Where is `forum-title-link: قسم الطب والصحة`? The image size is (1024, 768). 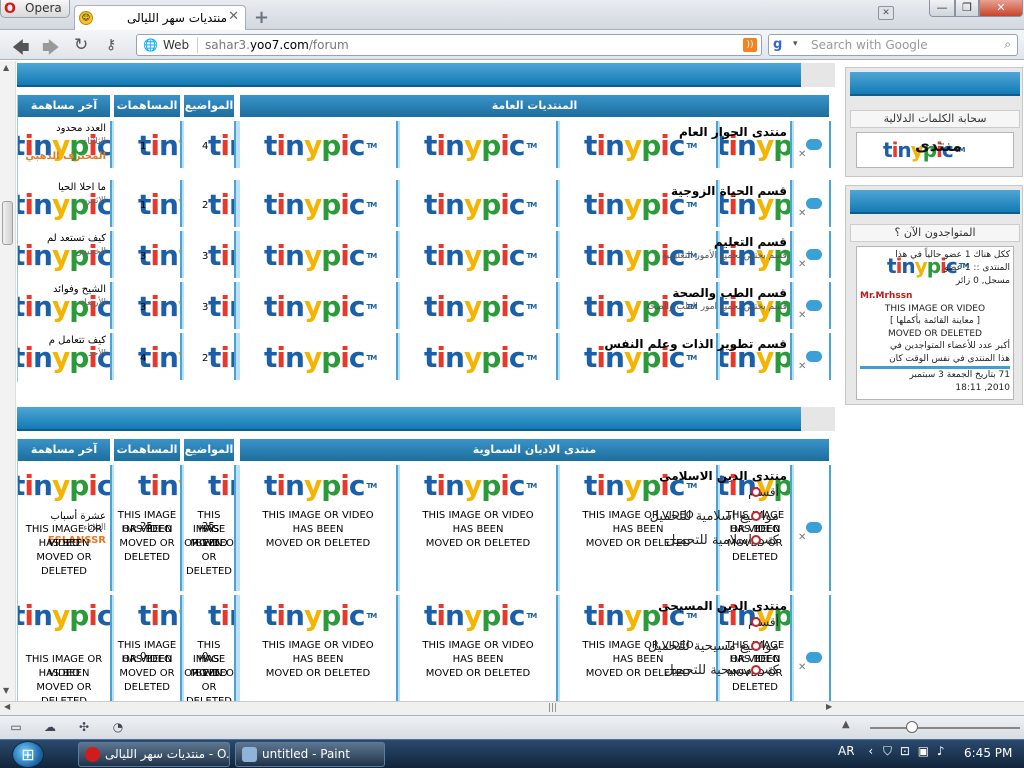 forum-title-link: قسم الطب والصحة is located at coordinates (729, 293).